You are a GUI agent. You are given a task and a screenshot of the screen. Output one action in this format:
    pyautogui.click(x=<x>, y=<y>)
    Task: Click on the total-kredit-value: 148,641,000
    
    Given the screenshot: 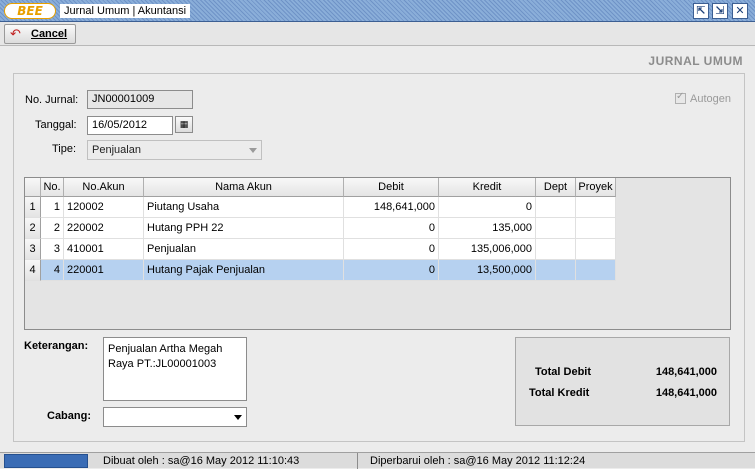 What is the action you would take?
    pyautogui.click(x=686, y=393)
    